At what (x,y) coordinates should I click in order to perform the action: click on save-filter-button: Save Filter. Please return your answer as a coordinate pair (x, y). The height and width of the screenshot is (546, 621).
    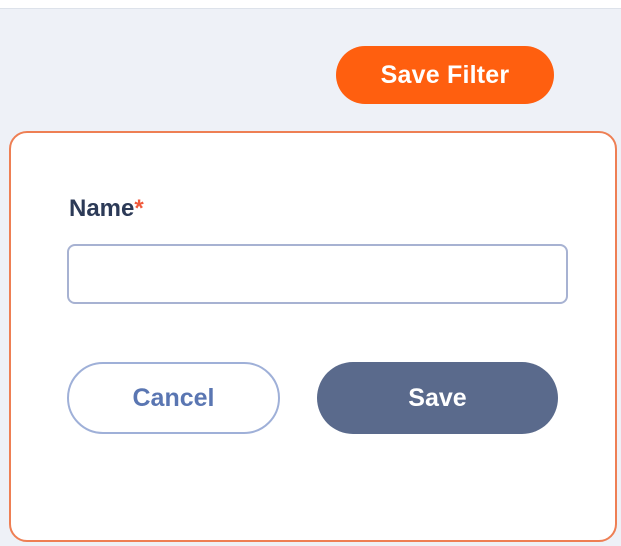
    Looking at the image, I should click on (445, 75).